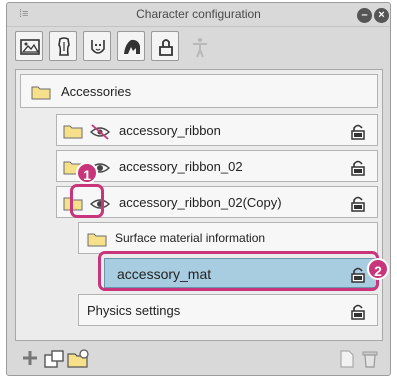 Image resolution: width=397 pixels, height=378 pixels. I want to click on tool-body-shape, so click(63, 46).